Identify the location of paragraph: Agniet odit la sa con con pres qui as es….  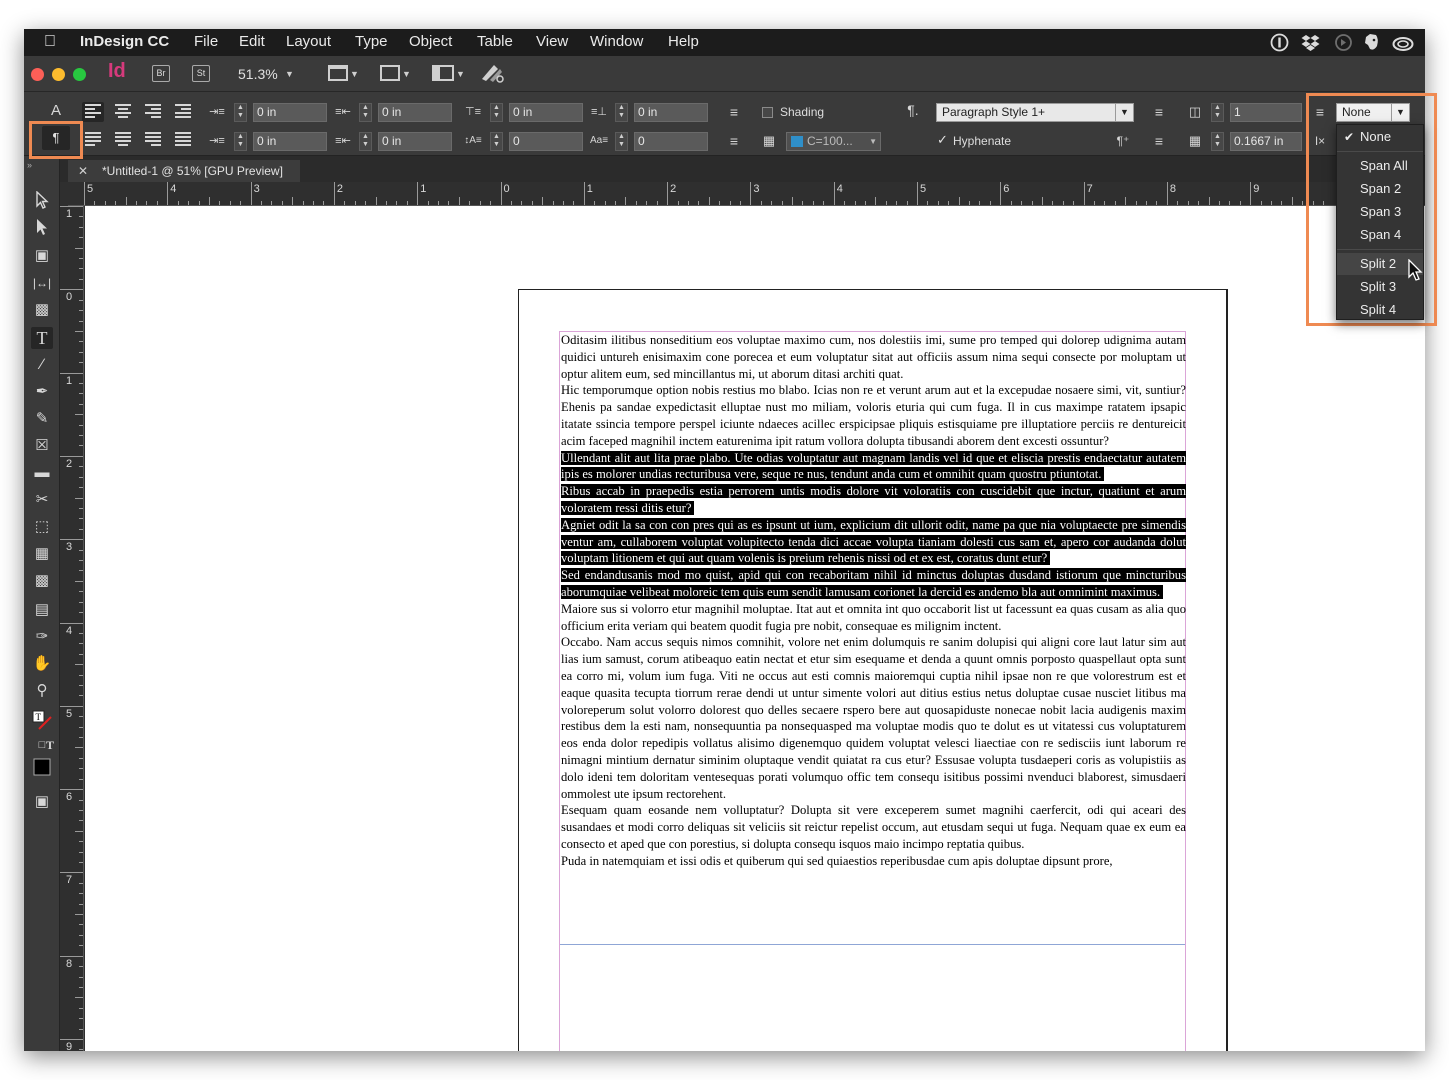
(873, 542).